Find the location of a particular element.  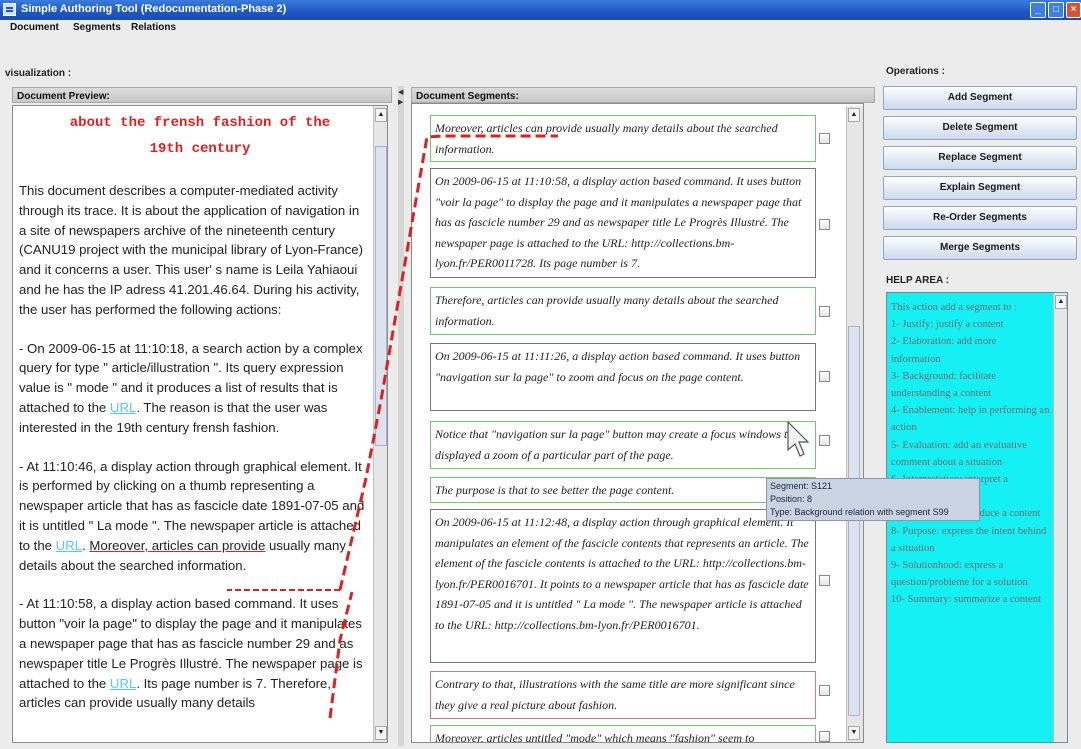

highlighted-sentence: Moreover, articles can provide is located at coordinates (177, 545).